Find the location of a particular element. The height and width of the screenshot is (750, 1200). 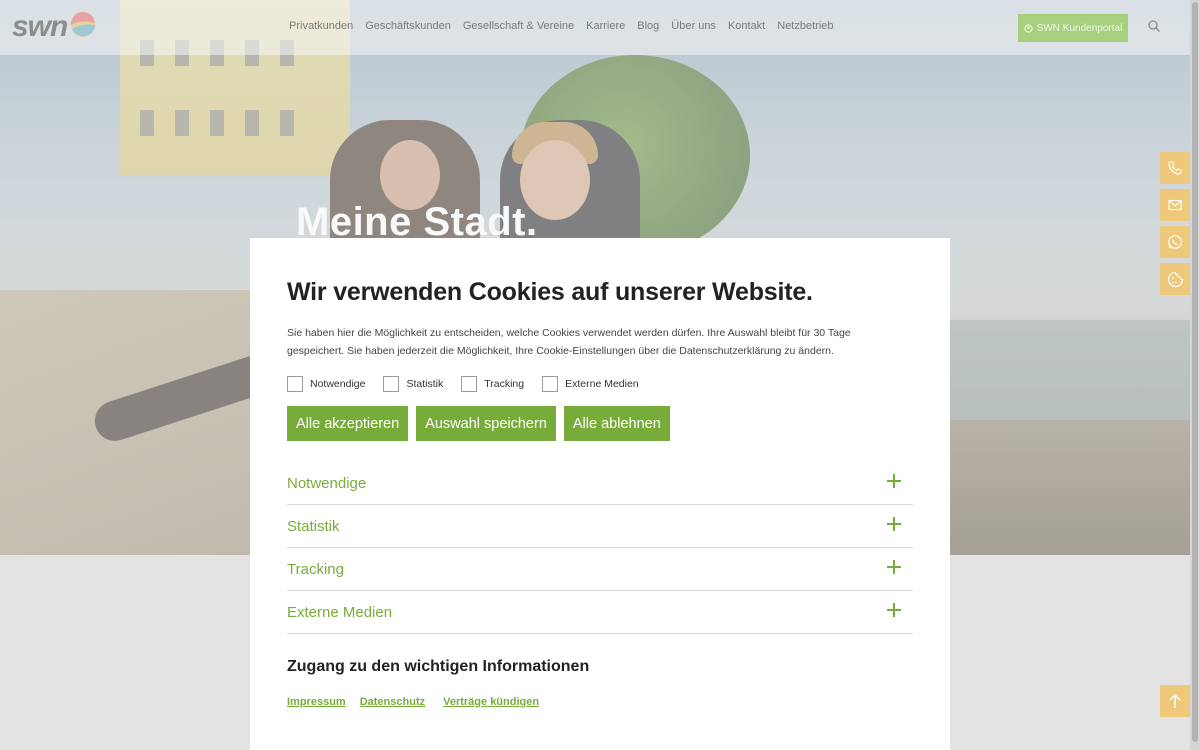

important-info-links: Impressum Datenschutz Verträge kündigen is located at coordinates (413, 702).